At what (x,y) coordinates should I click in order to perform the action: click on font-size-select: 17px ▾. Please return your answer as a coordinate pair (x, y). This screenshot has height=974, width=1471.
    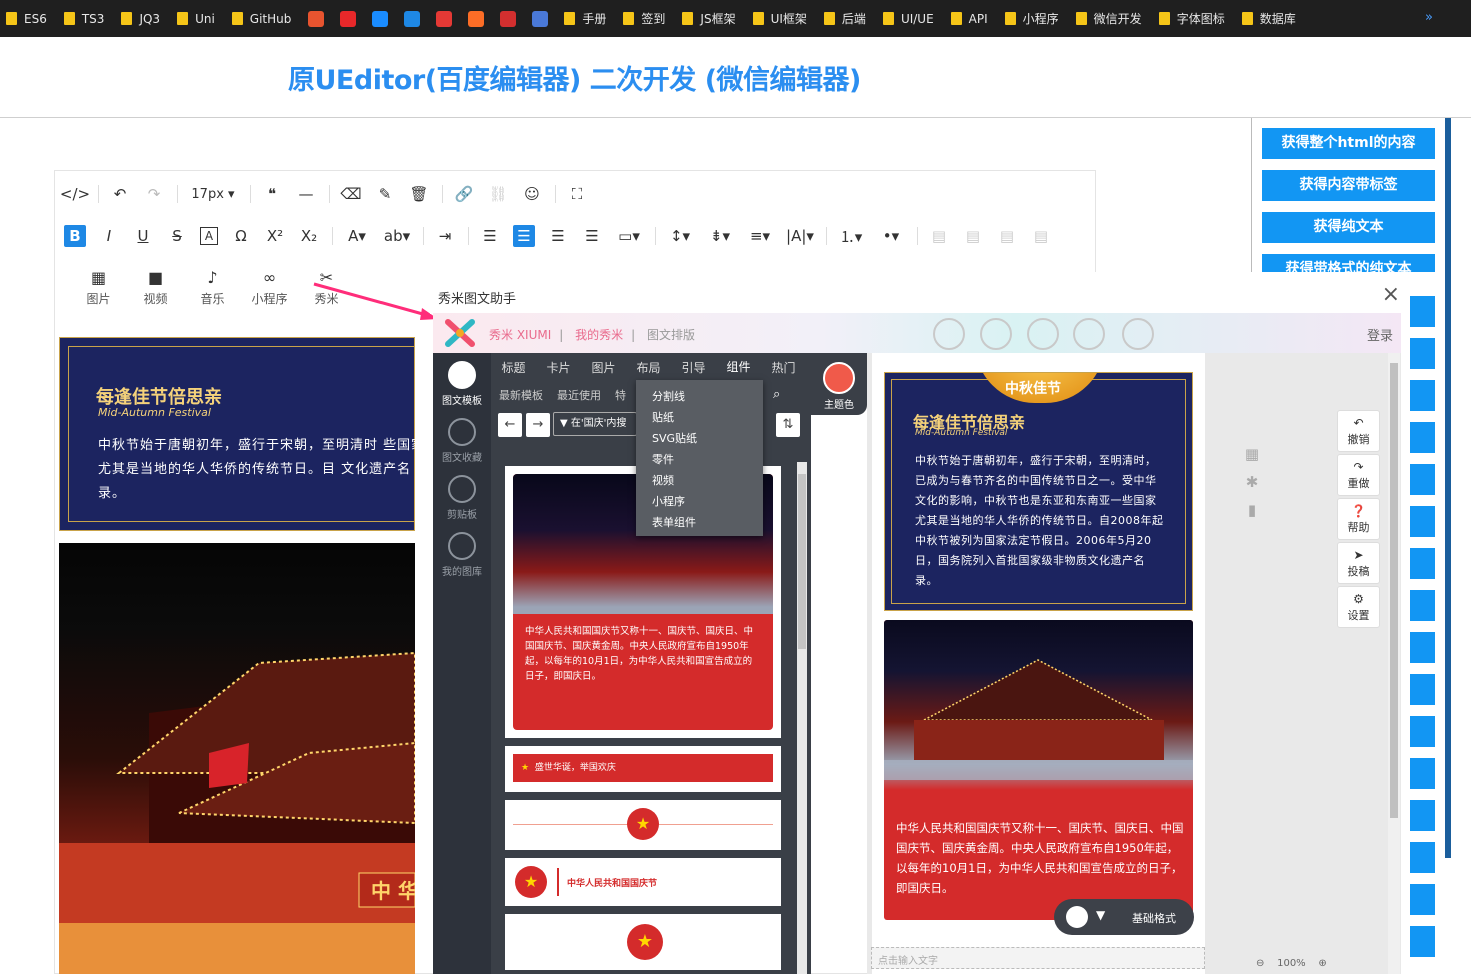
    Looking at the image, I should click on (213, 194).